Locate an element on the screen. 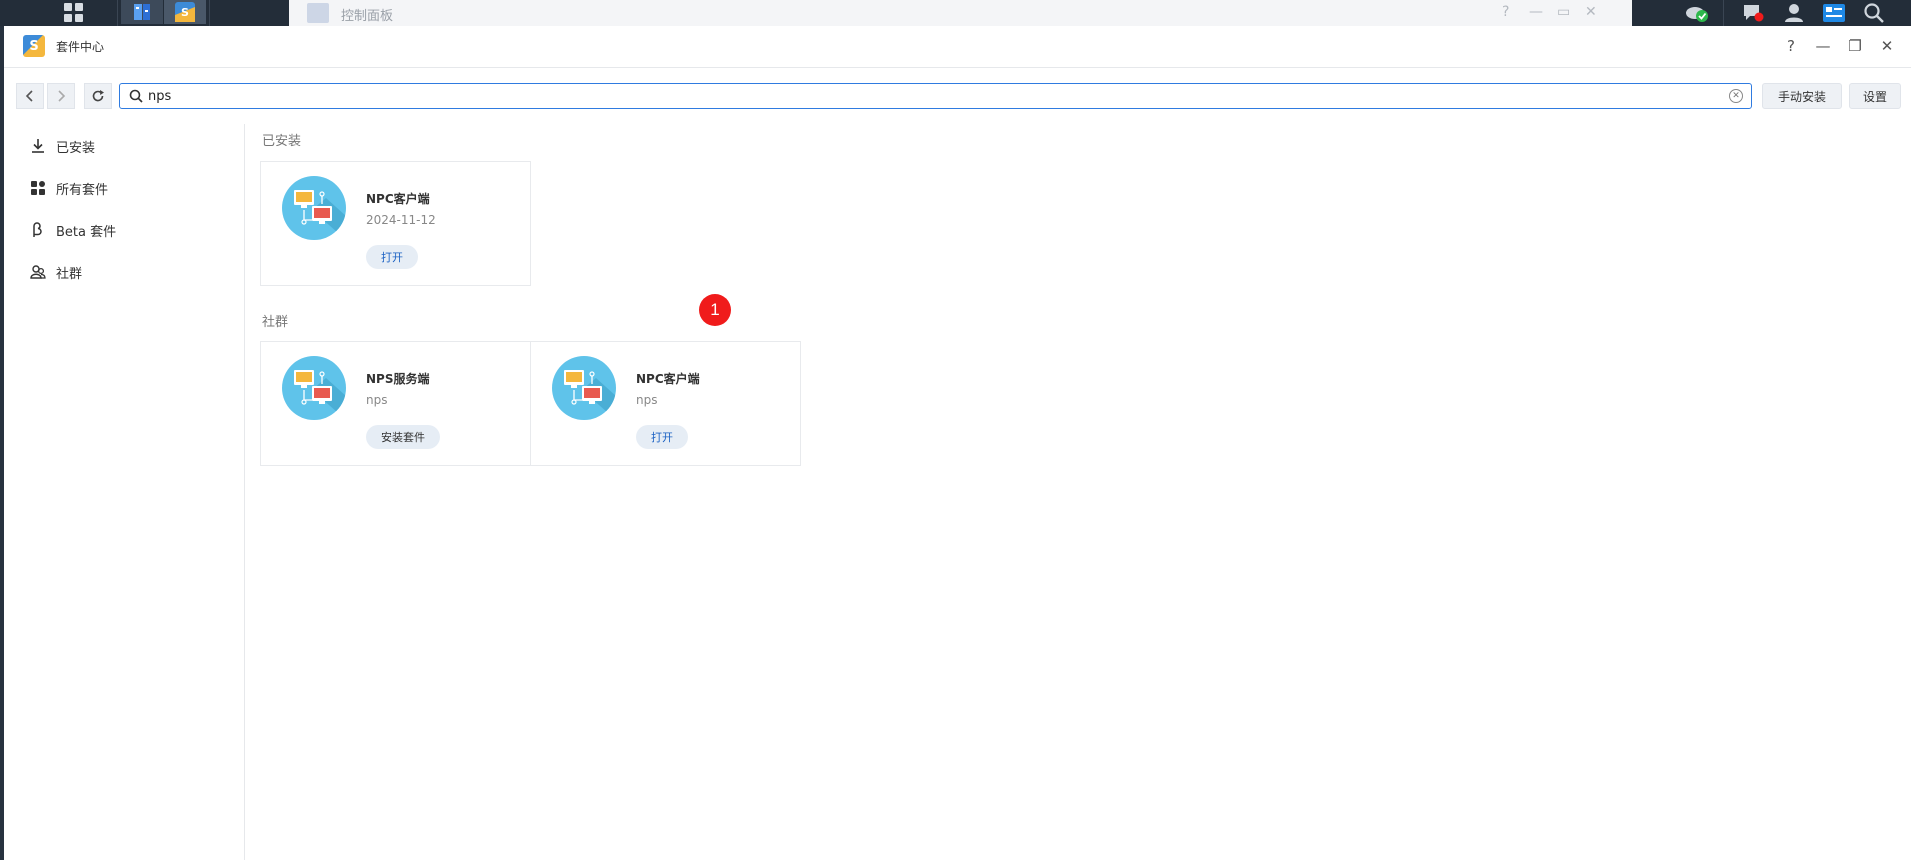  package-install-date: 2024-11-12 is located at coordinates (401, 220).